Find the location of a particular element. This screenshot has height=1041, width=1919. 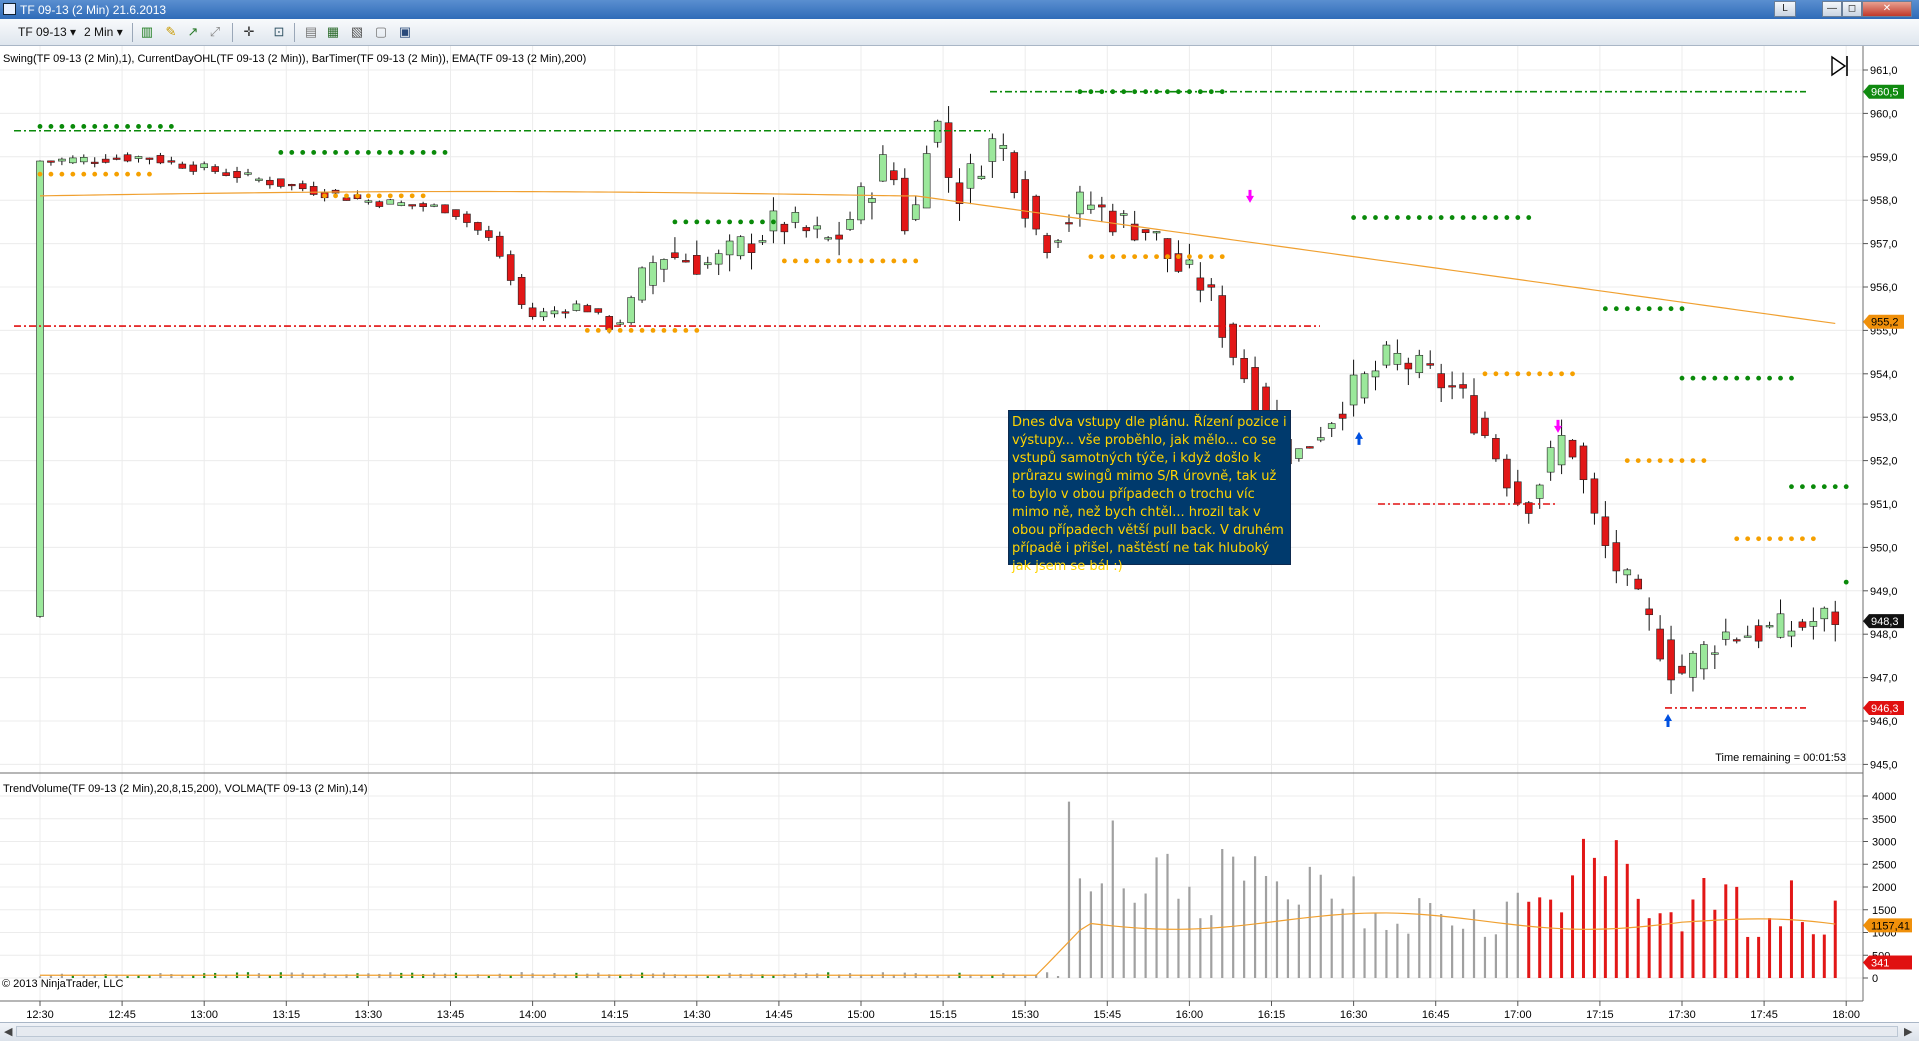

instrument-selector: TF 09-13 ▾ is located at coordinates (47, 32).